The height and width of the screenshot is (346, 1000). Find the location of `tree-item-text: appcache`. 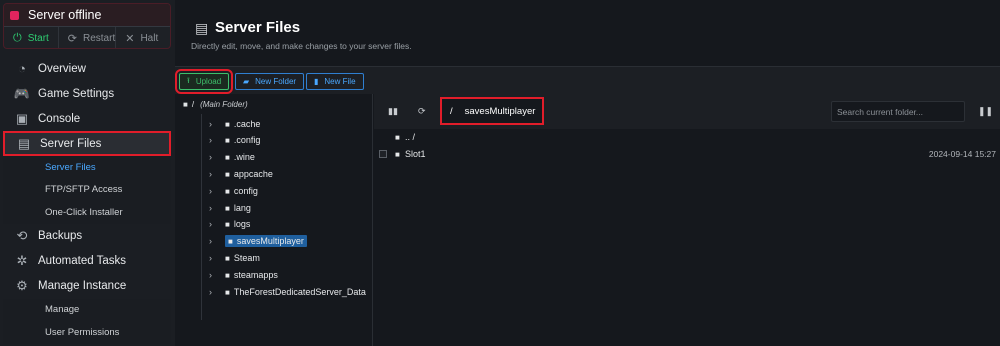

tree-item-text: appcache is located at coordinates (253, 173).